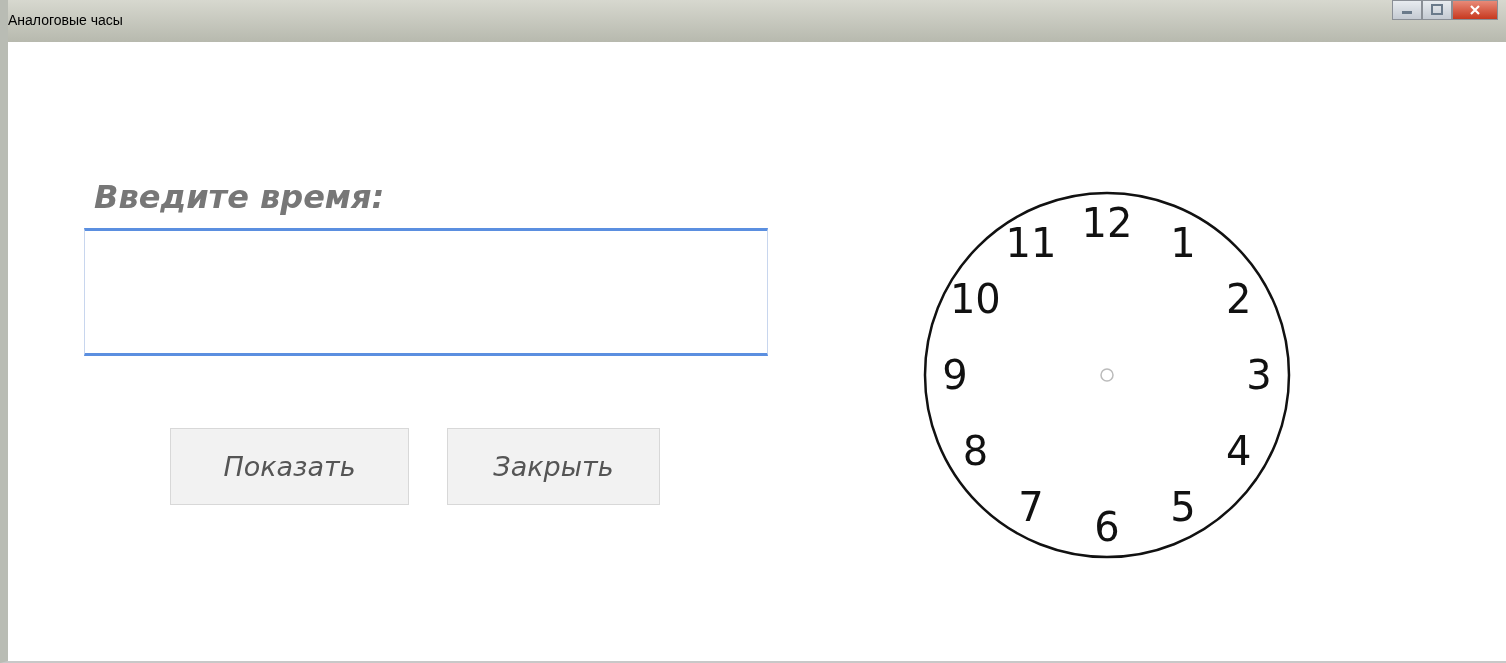  What do you see at coordinates (1183, 506) in the screenshot?
I see `clock-numeral: 5` at bounding box center [1183, 506].